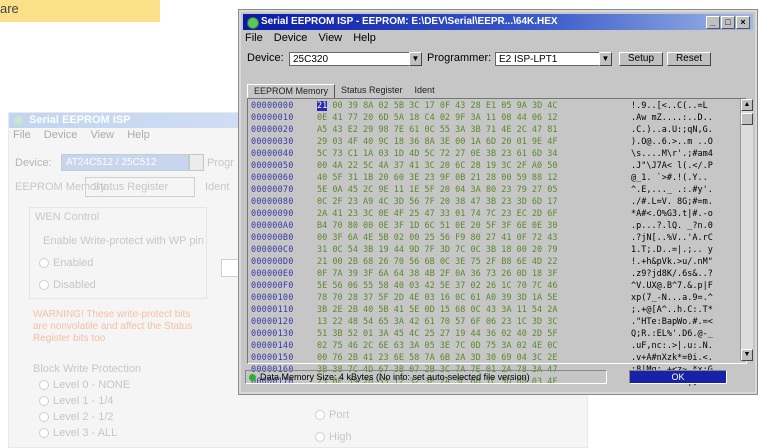  What do you see at coordinates (33, 163) in the screenshot?
I see `background-device-label: Device:` at bounding box center [33, 163].